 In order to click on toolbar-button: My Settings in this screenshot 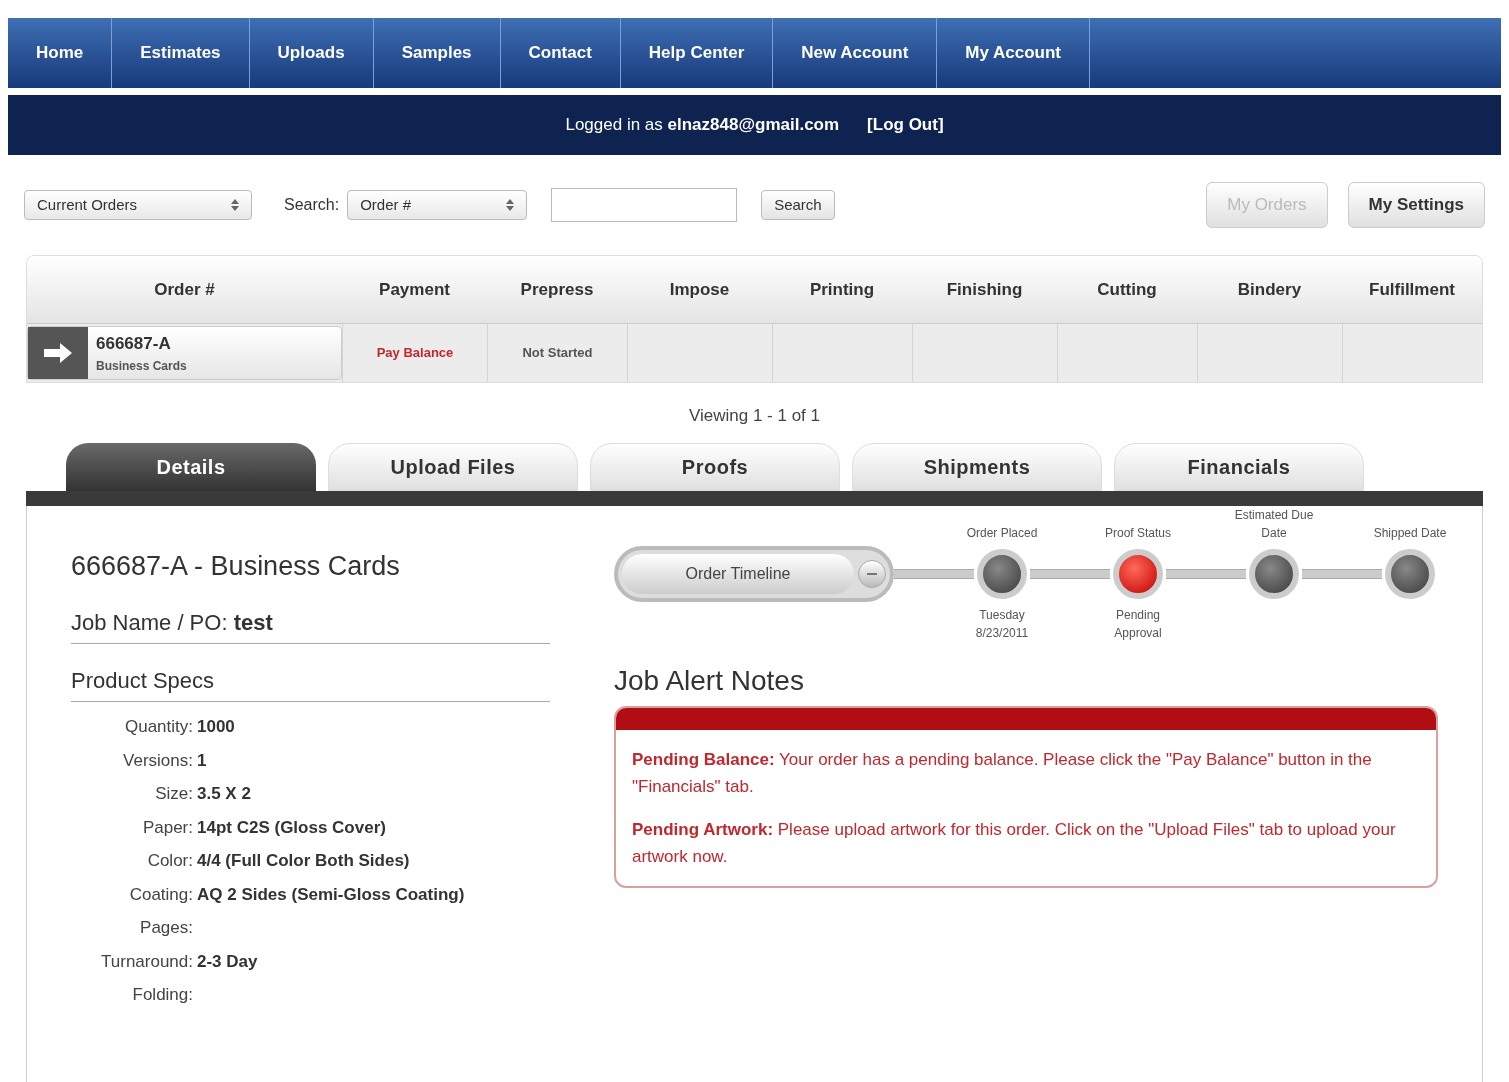, I will do `click(1416, 205)`.